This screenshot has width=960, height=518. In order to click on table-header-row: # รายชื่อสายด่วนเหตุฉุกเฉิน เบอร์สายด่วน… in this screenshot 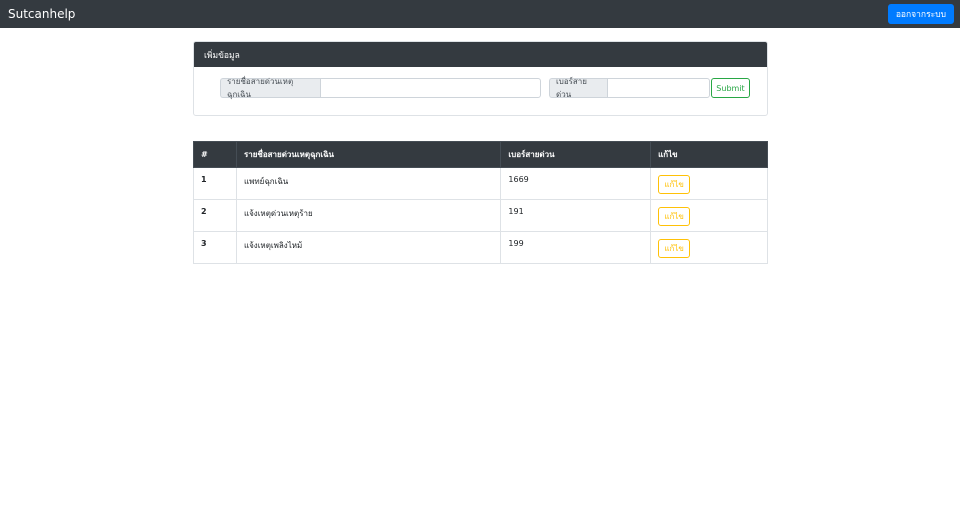, I will do `click(480, 154)`.